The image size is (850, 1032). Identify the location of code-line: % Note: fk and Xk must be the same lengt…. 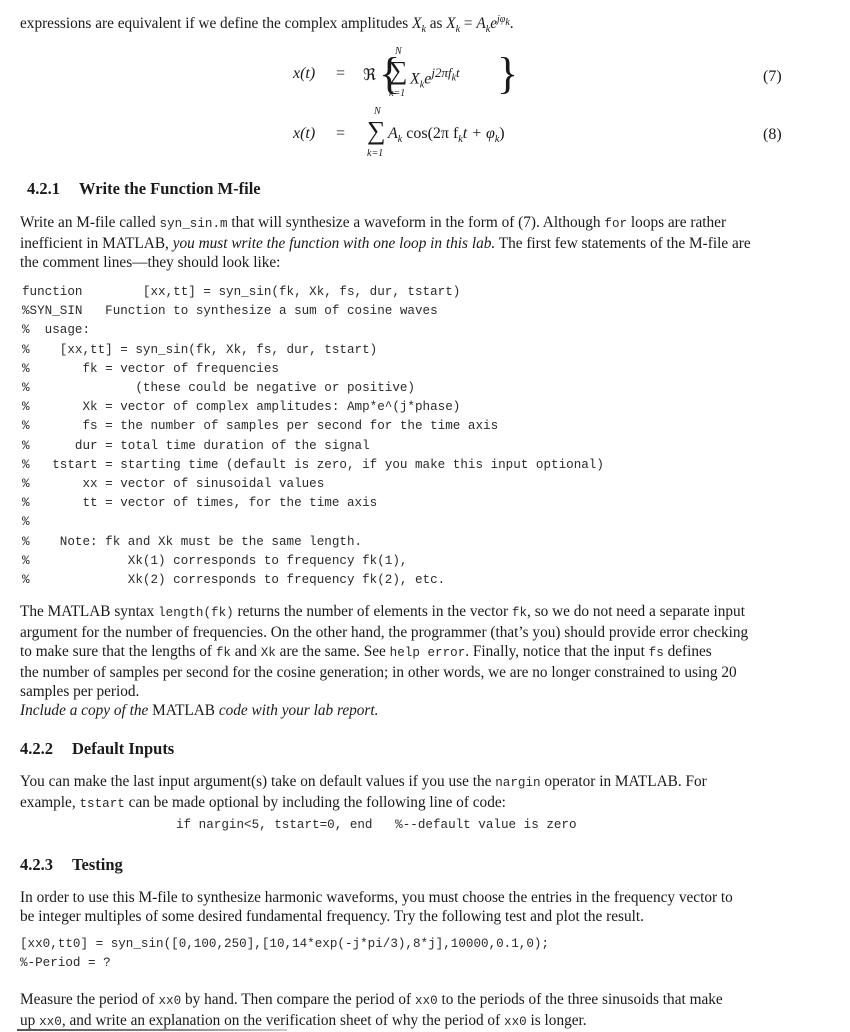
(192, 541).